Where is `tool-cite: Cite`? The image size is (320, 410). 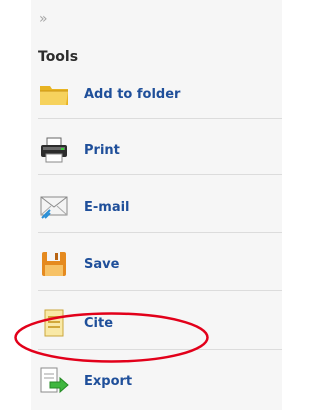
tool-cite: Cite is located at coordinates (160, 323).